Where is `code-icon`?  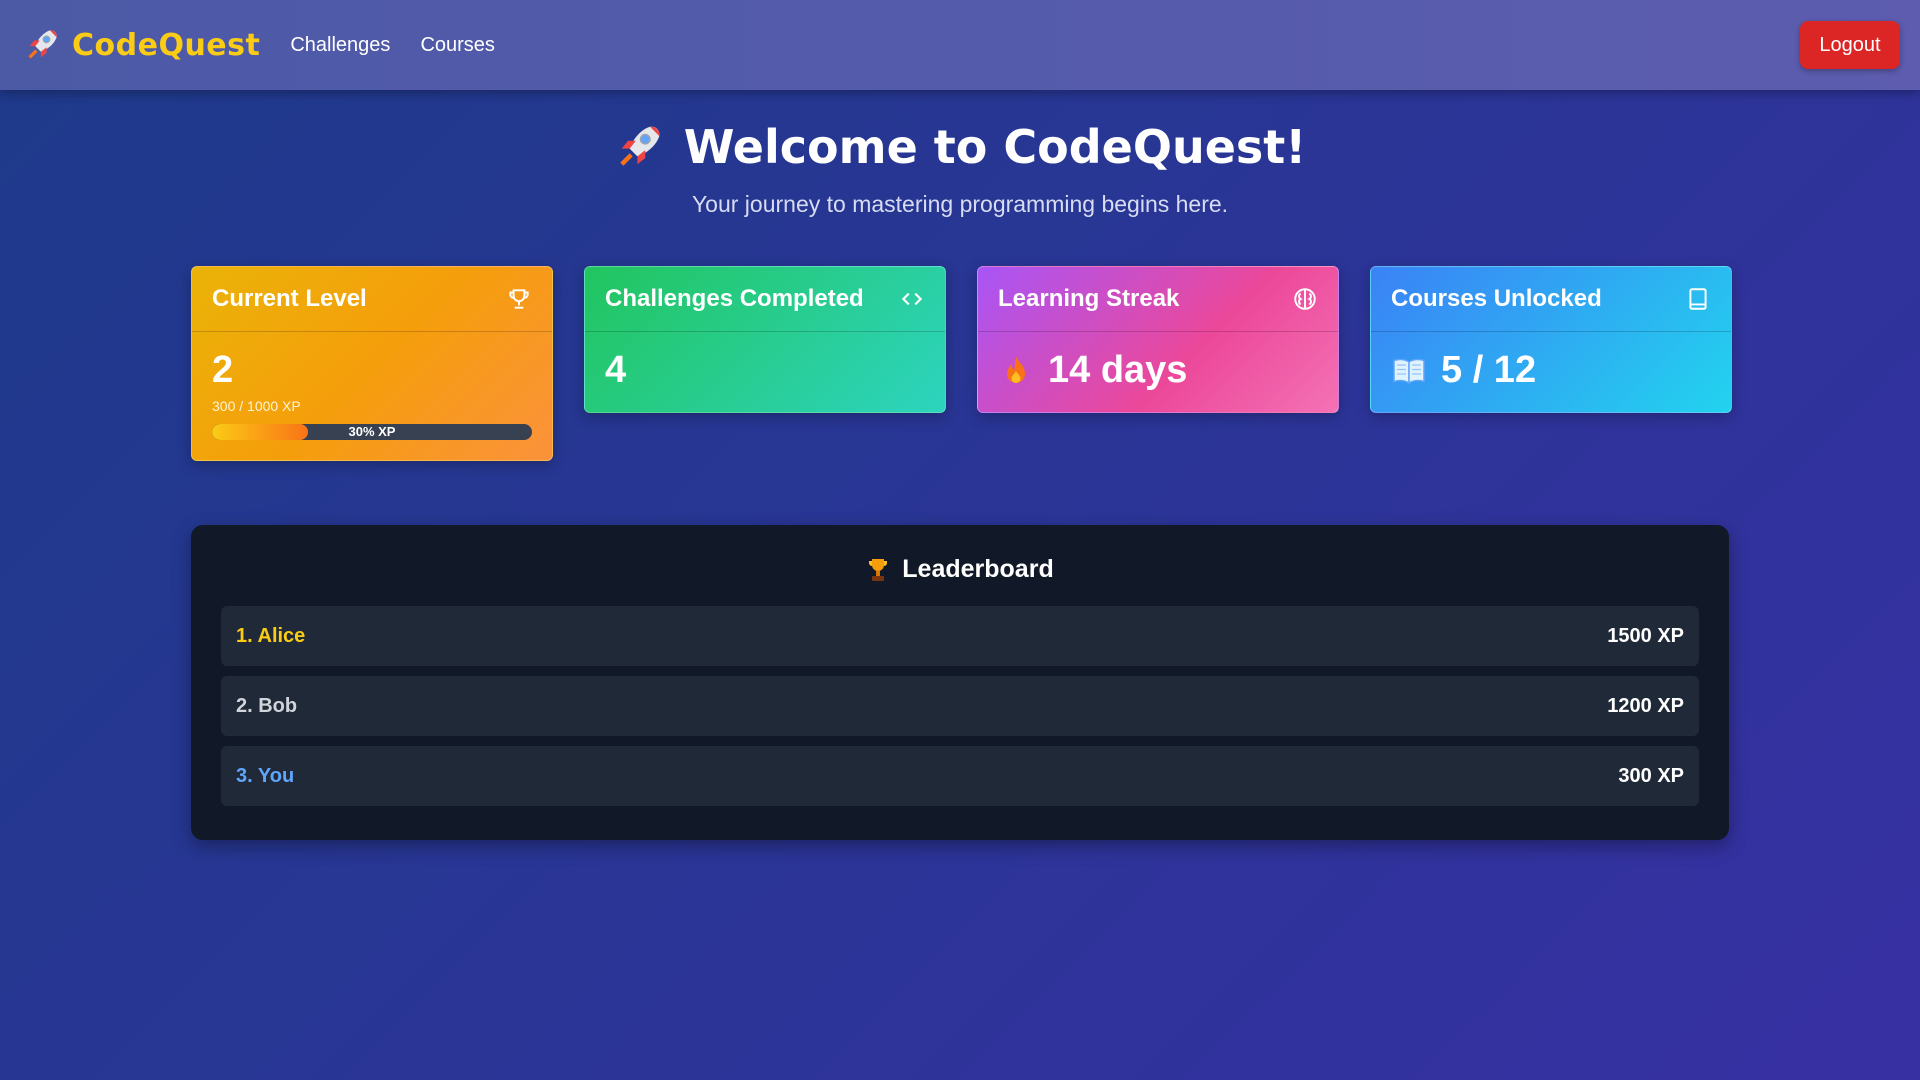
code-icon is located at coordinates (912, 299).